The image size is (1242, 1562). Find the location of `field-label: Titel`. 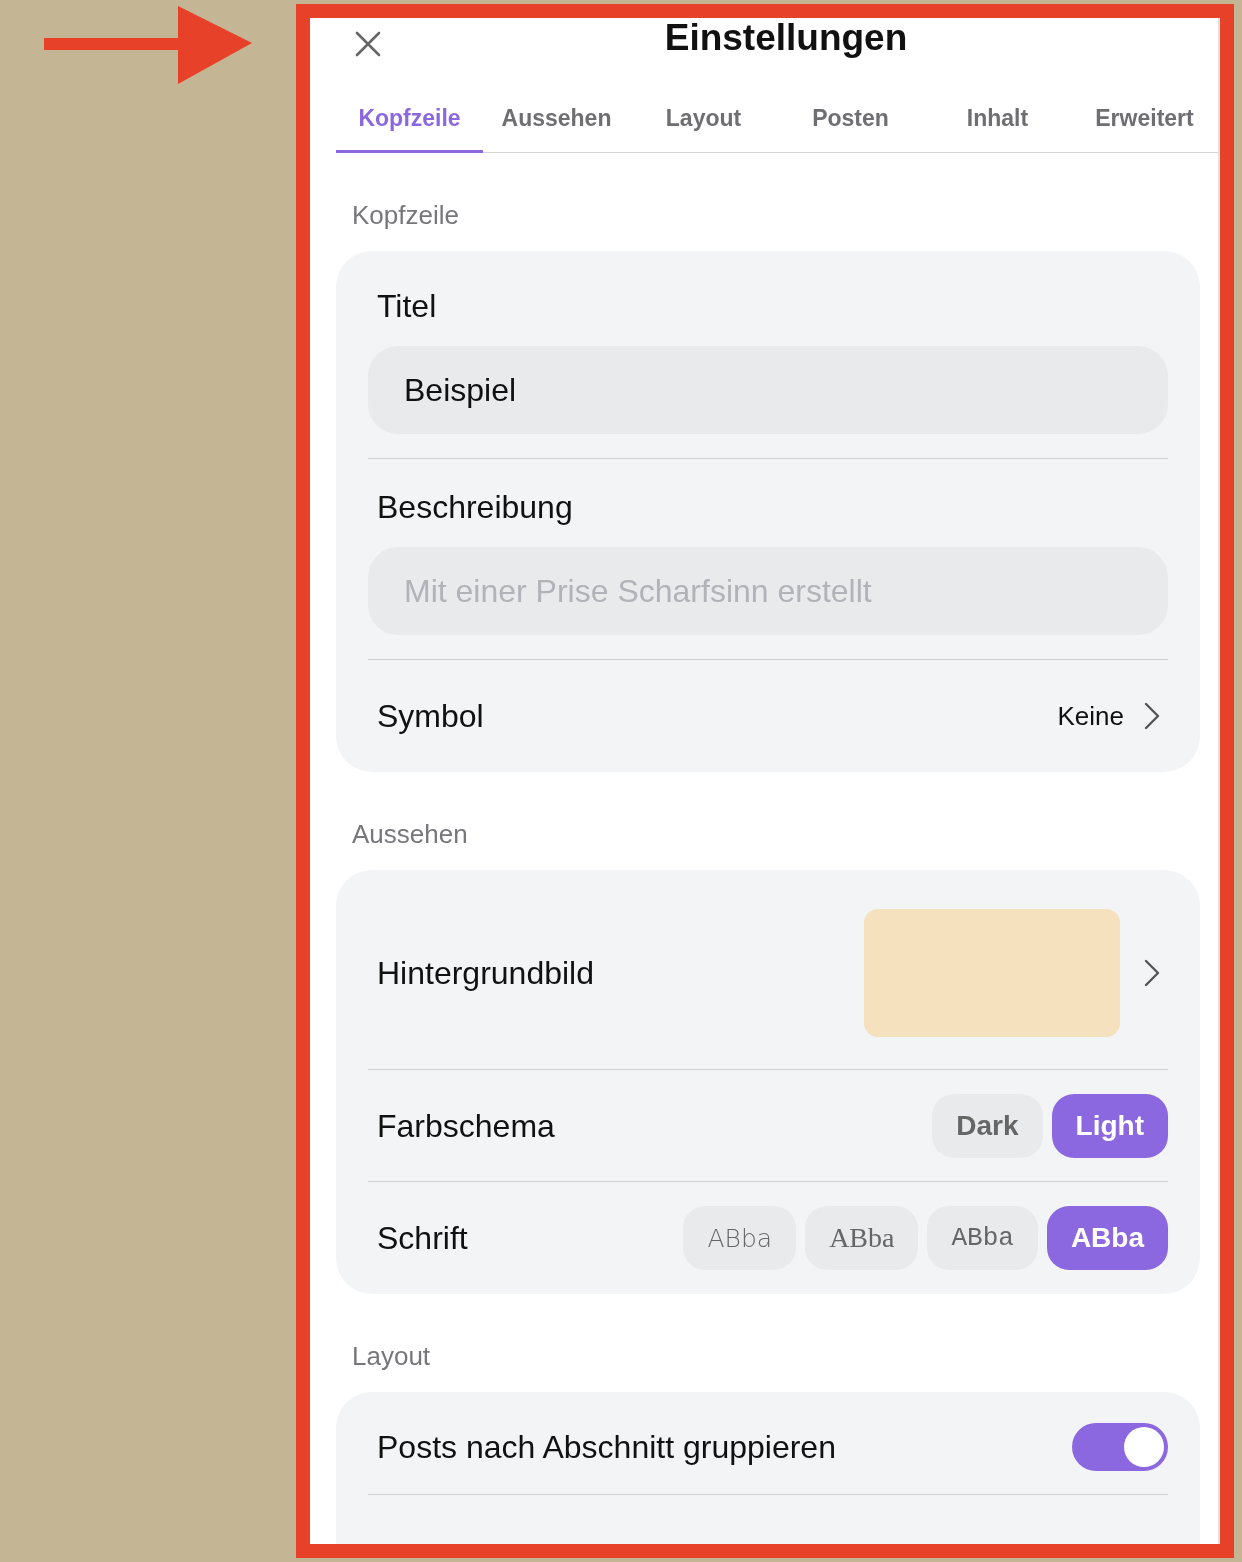

field-label: Titel is located at coordinates (407, 306).